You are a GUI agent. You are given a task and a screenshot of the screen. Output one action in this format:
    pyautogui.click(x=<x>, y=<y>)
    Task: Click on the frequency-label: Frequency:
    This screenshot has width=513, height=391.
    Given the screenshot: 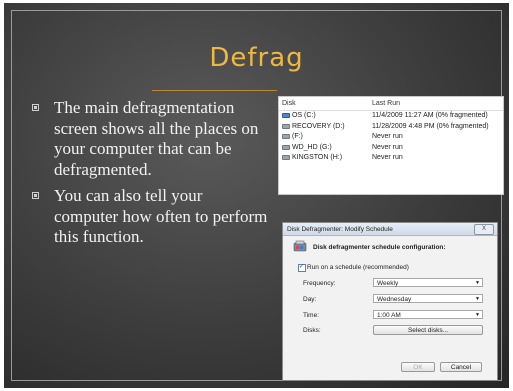 What is the action you would take?
    pyautogui.click(x=319, y=283)
    